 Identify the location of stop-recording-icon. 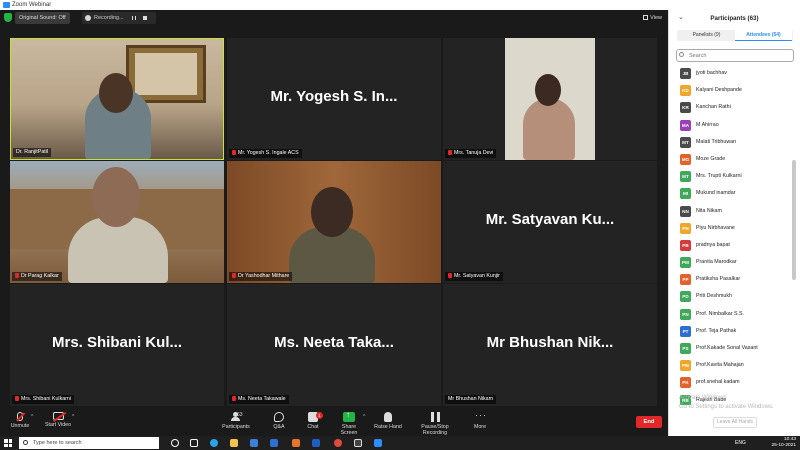
(145, 18).